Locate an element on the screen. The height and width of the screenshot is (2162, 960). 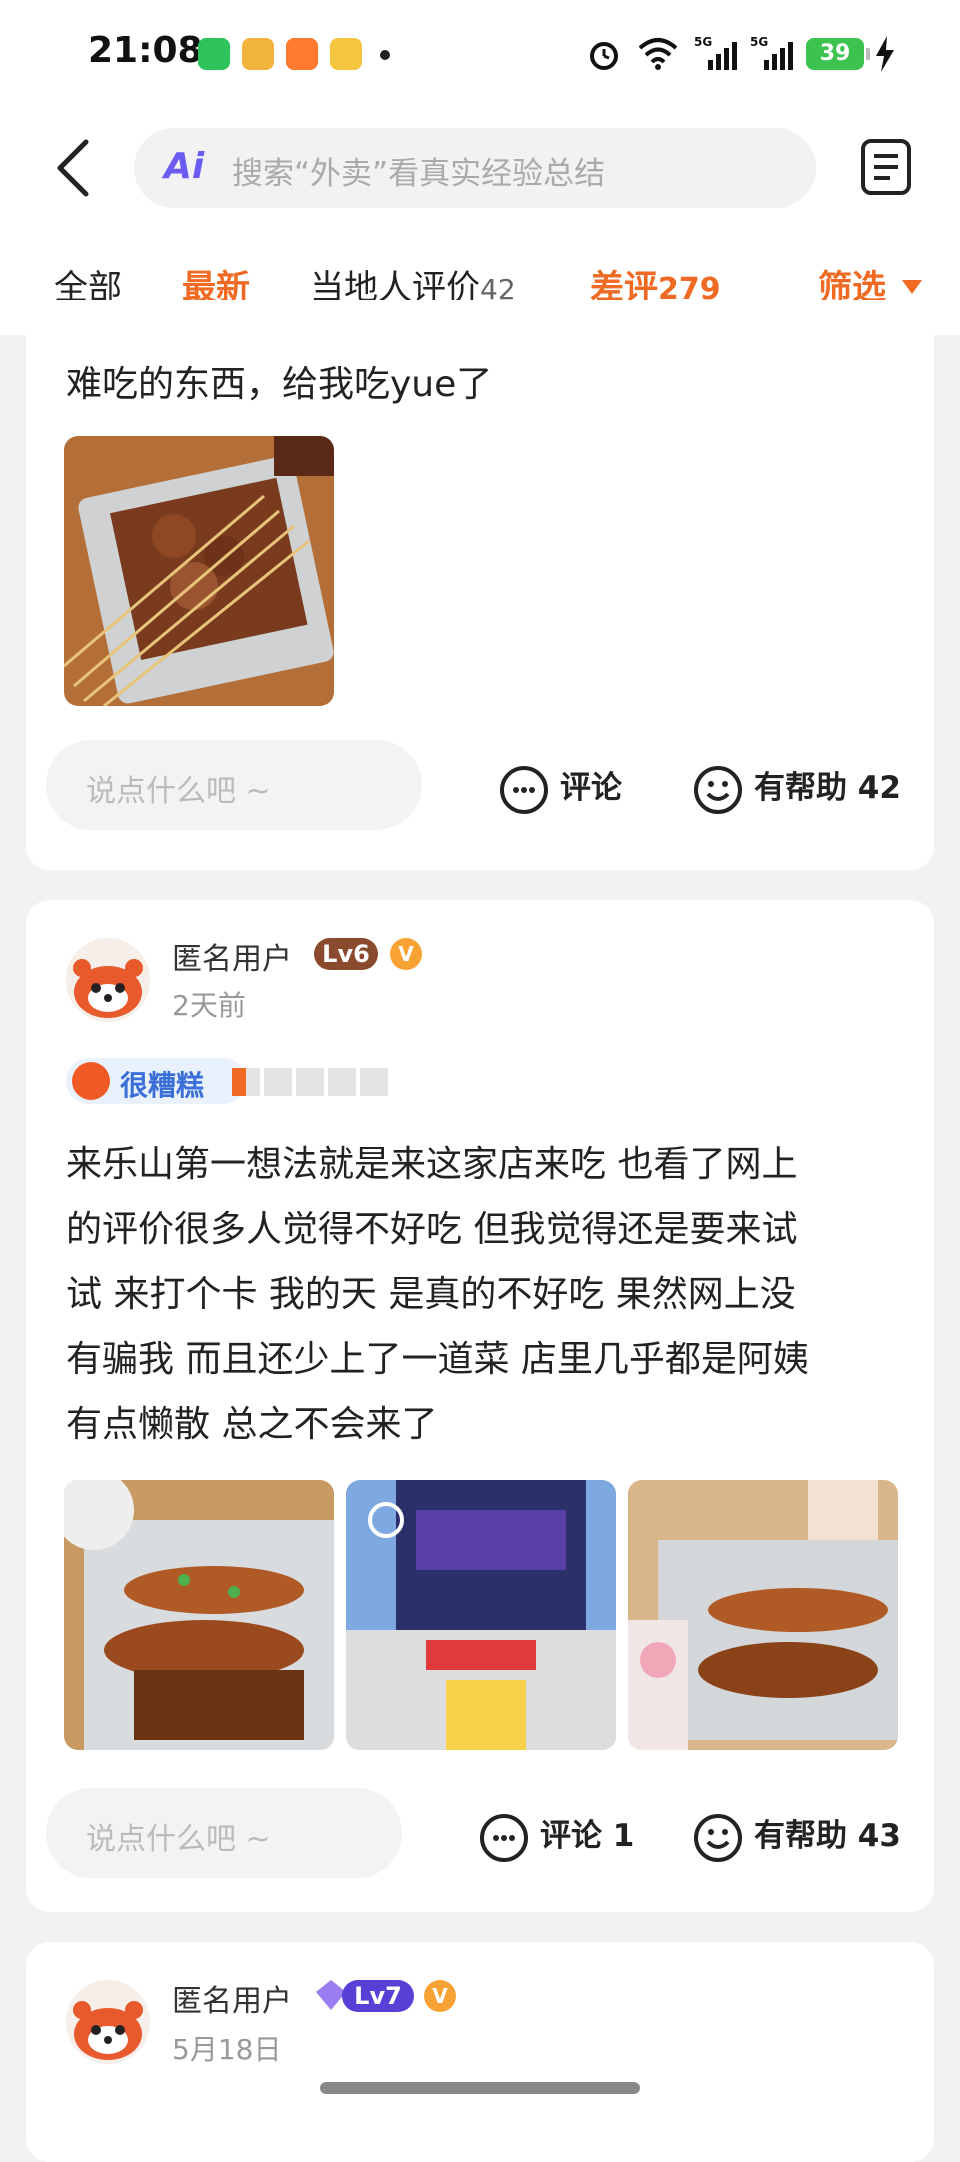
review-time: 5月18日 is located at coordinates (227, 2049).